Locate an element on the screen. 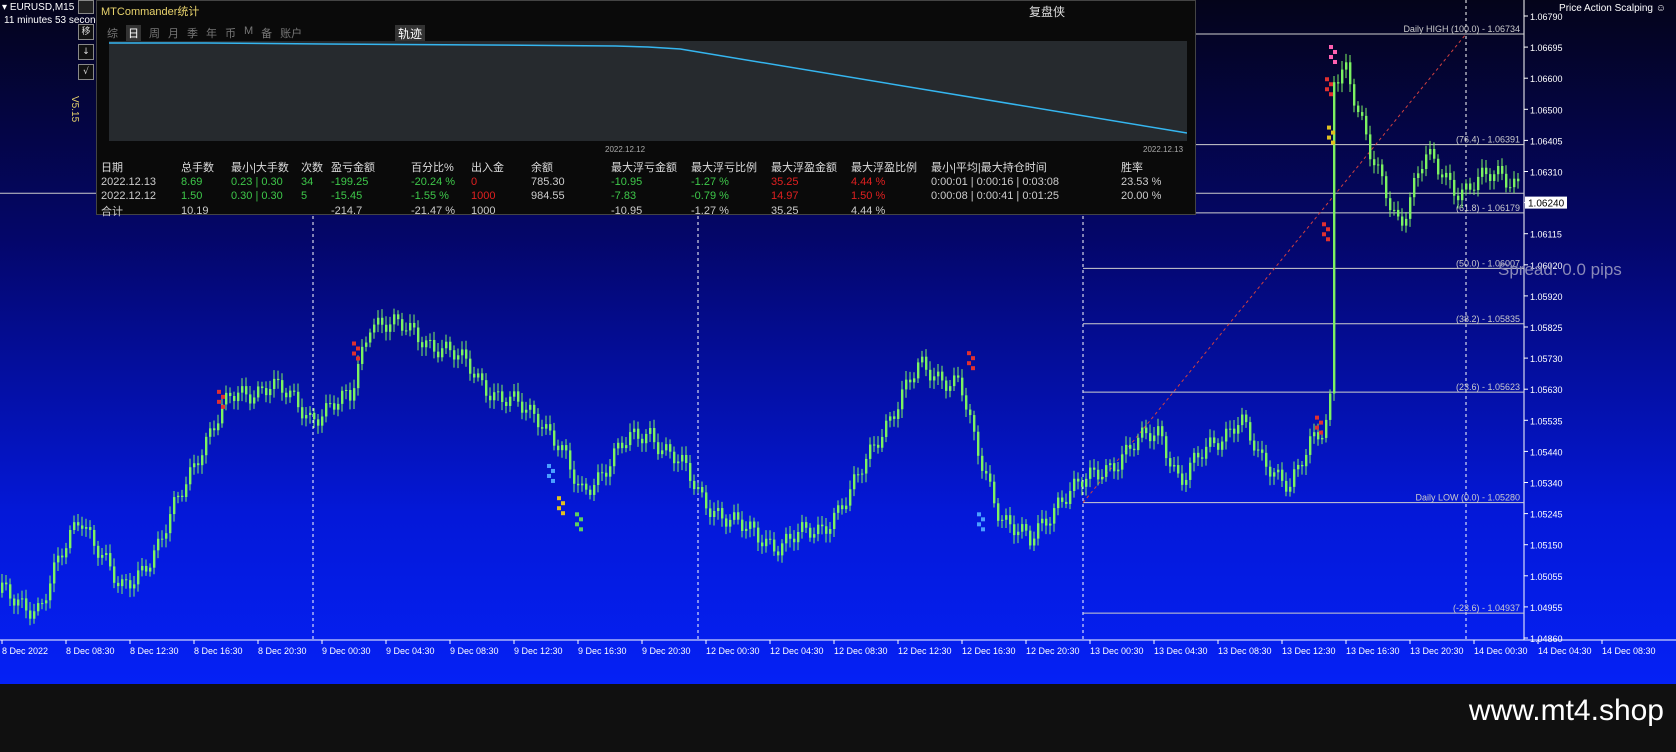 The height and width of the screenshot is (752, 1676). tab-5: 年 is located at coordinates (211, 33).